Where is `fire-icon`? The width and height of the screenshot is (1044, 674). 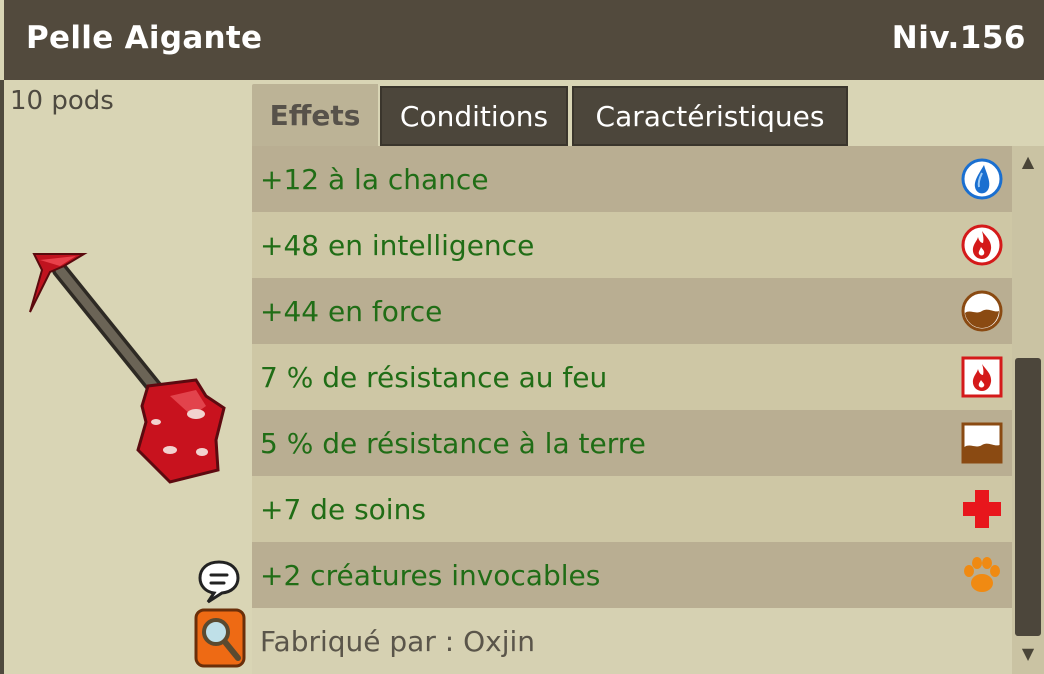
fire-icon is located at coordinates (982, 245).